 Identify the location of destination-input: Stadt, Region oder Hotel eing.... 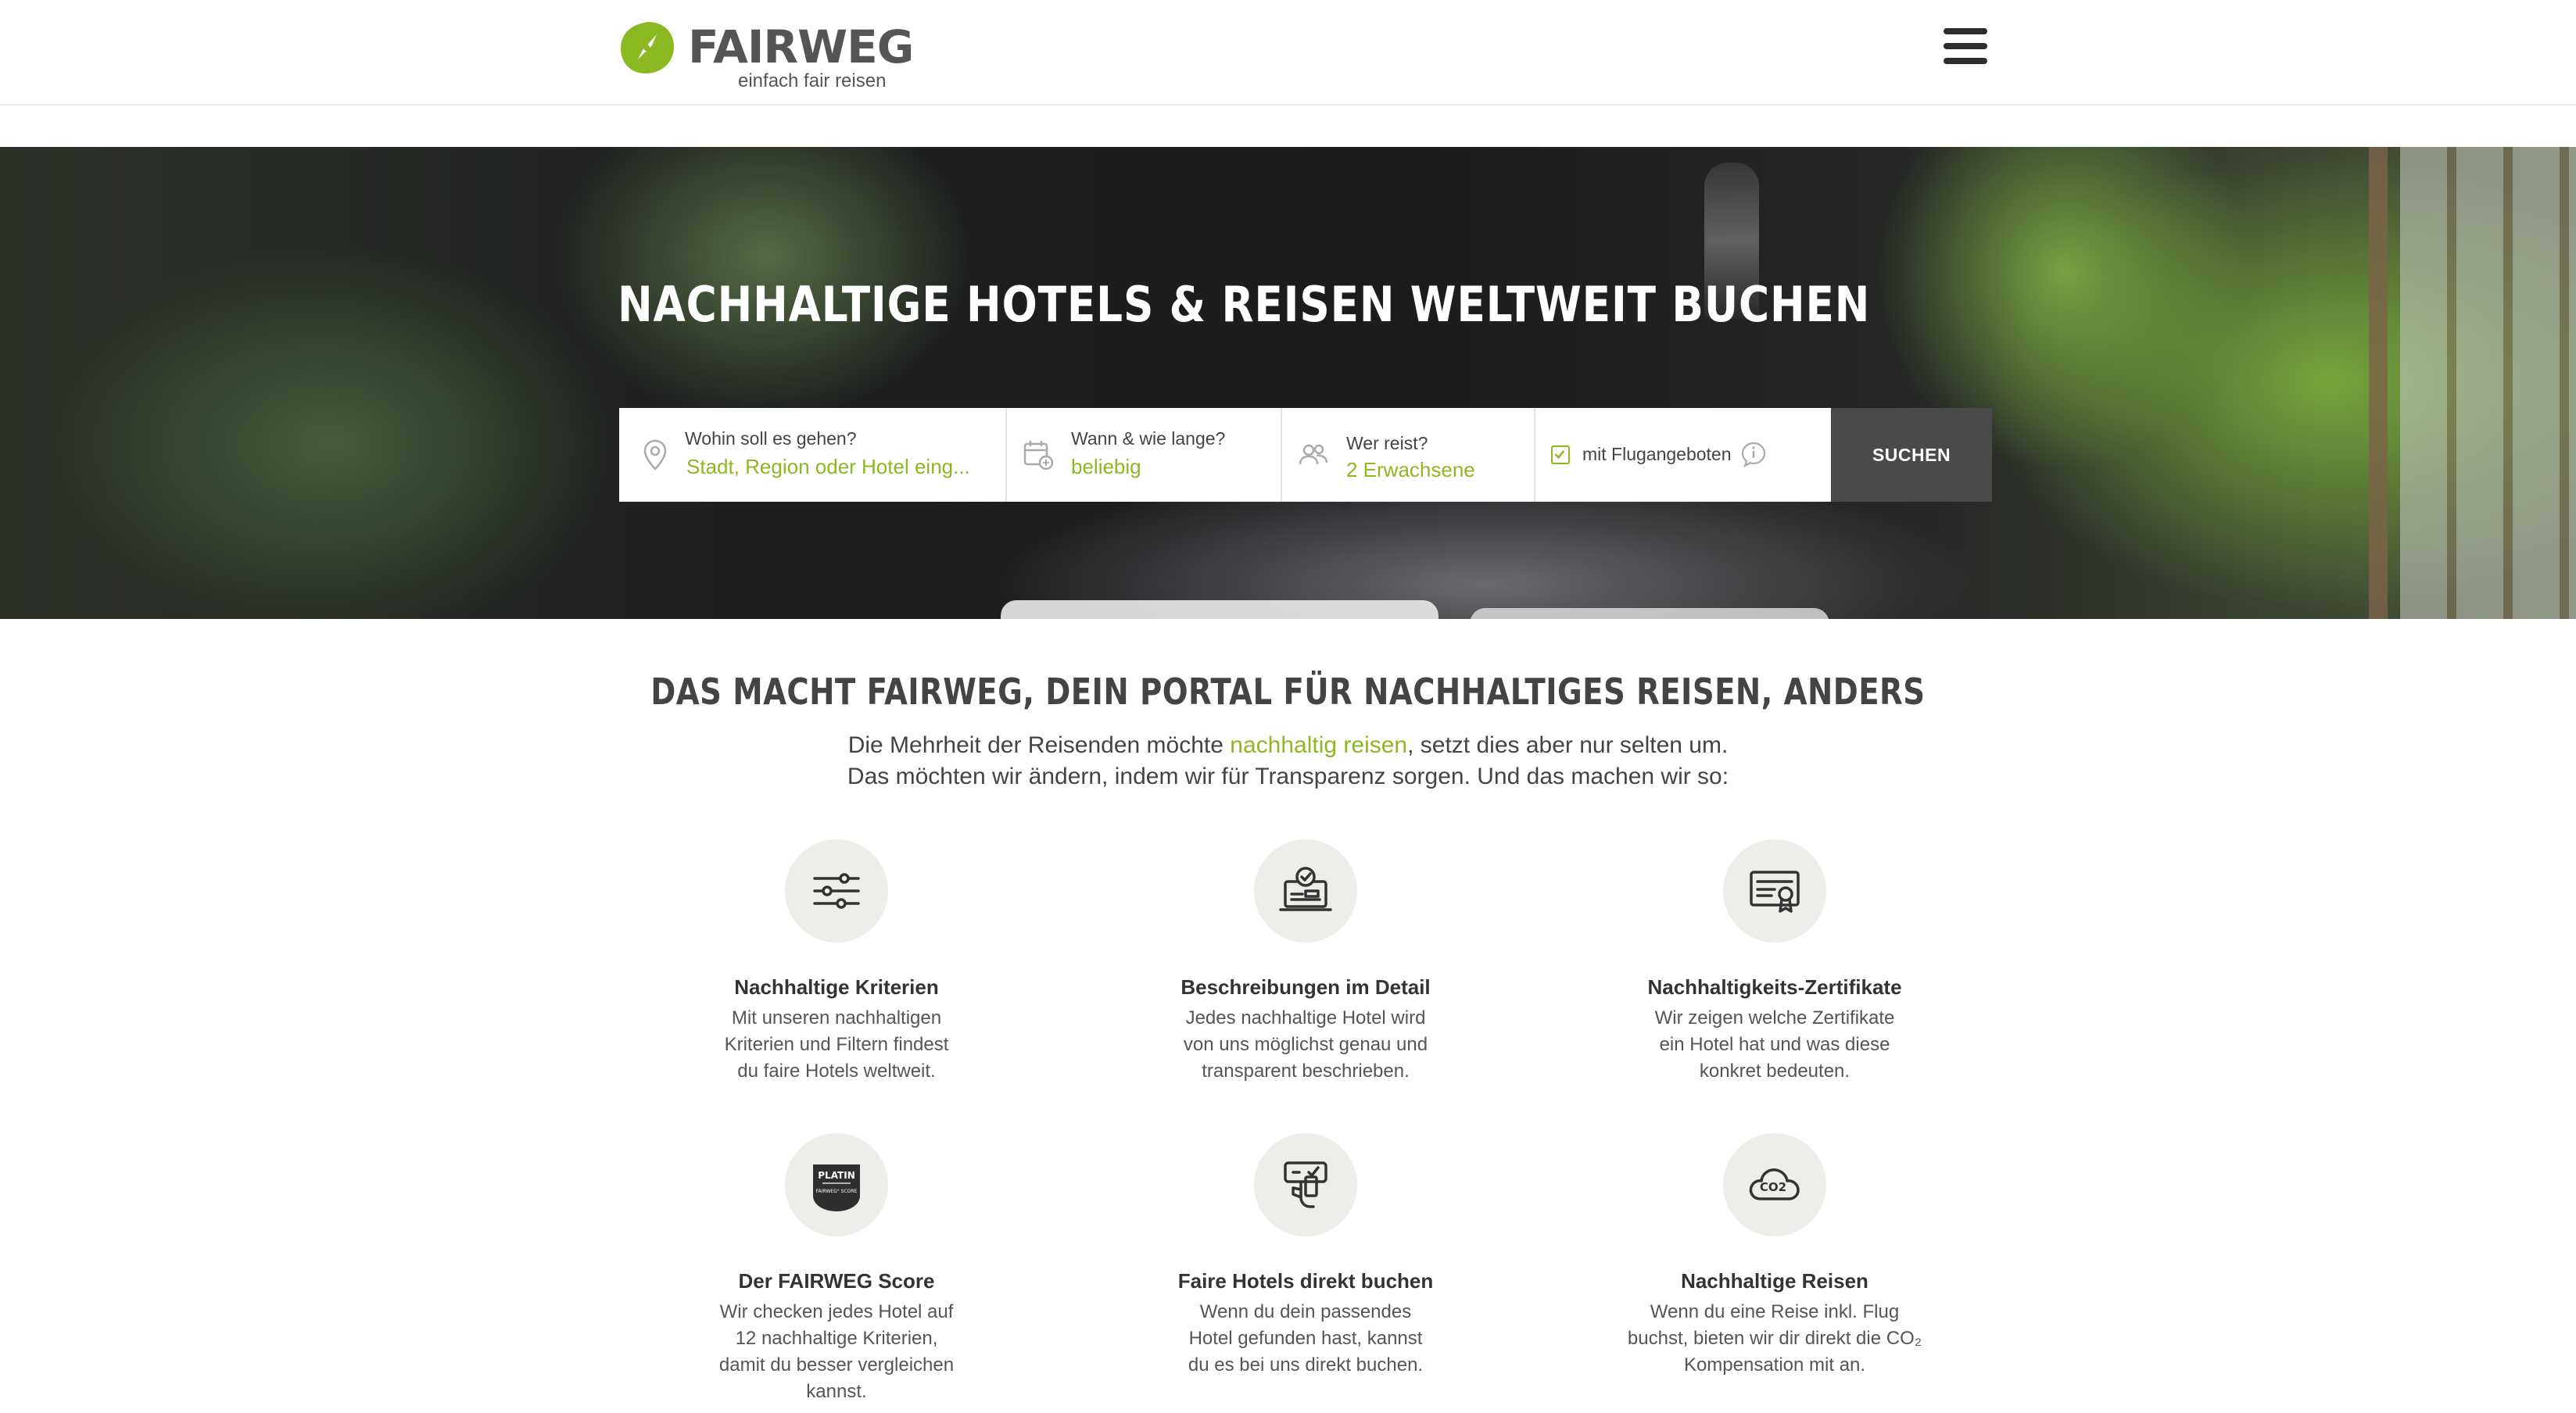
(828, 467).